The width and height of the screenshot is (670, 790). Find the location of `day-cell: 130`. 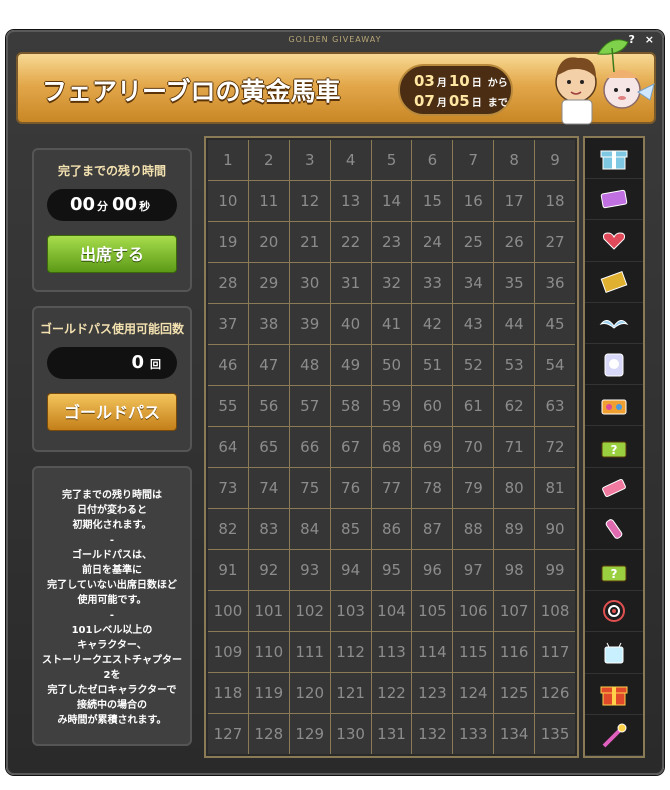

day-cell: 130 is located at coordinates (350, 734).